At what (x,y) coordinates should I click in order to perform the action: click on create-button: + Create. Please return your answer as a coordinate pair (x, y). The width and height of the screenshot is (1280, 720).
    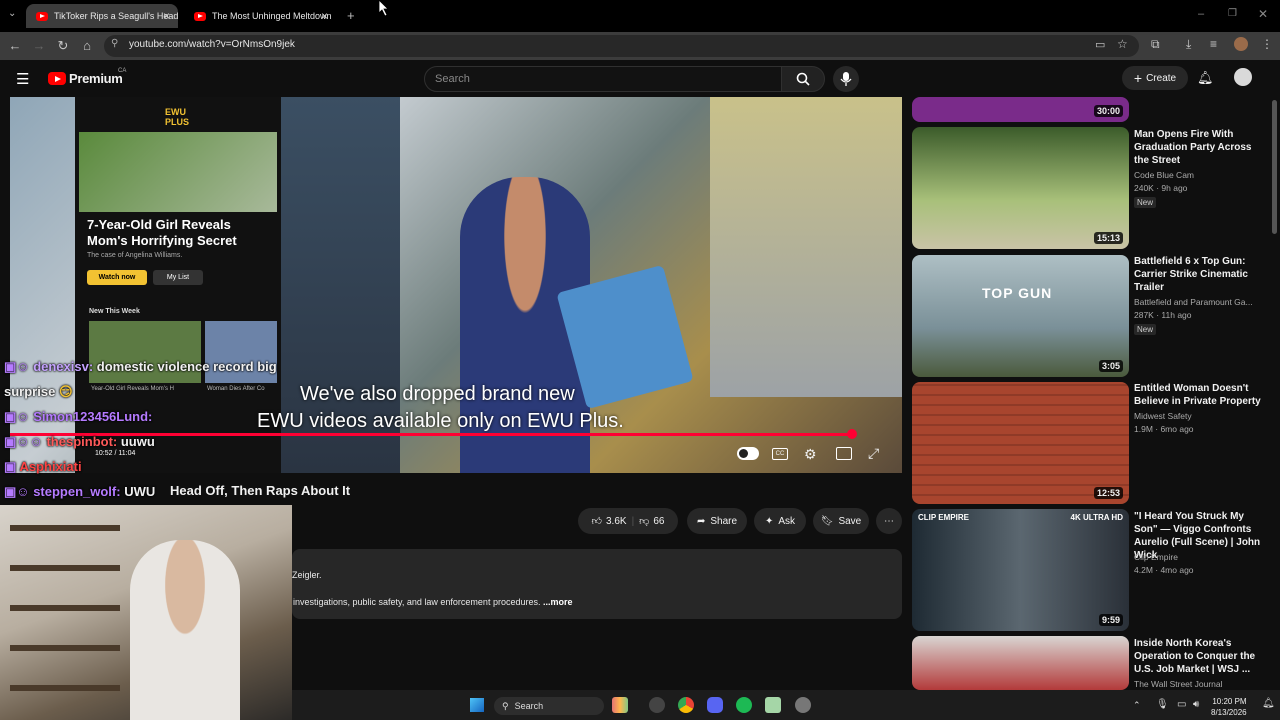
    Looking at the image, I should click on (1155, 78).